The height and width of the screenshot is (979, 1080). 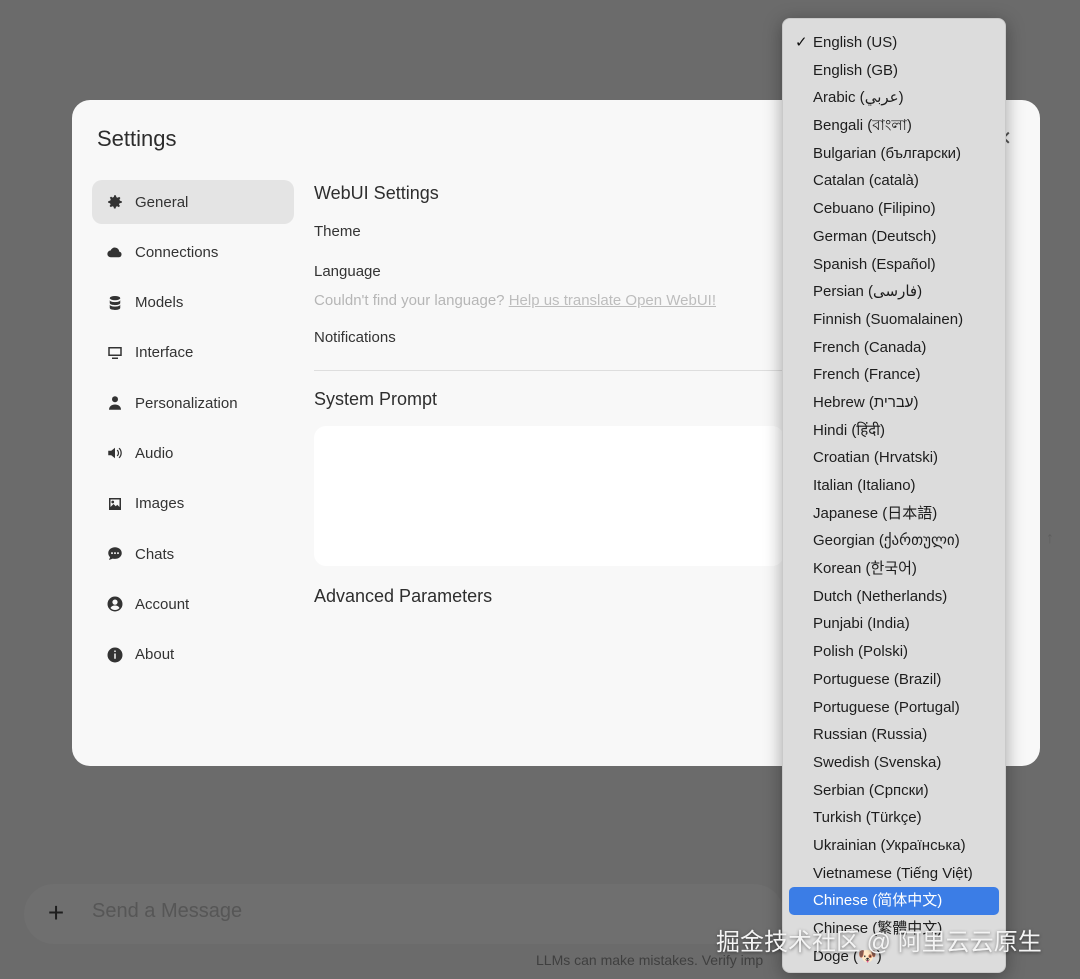 What do you see at coordinates (894, 403) in the screenshot?
I see `language-option: Hebrew (עברית)` at bounding box center [894, 403].